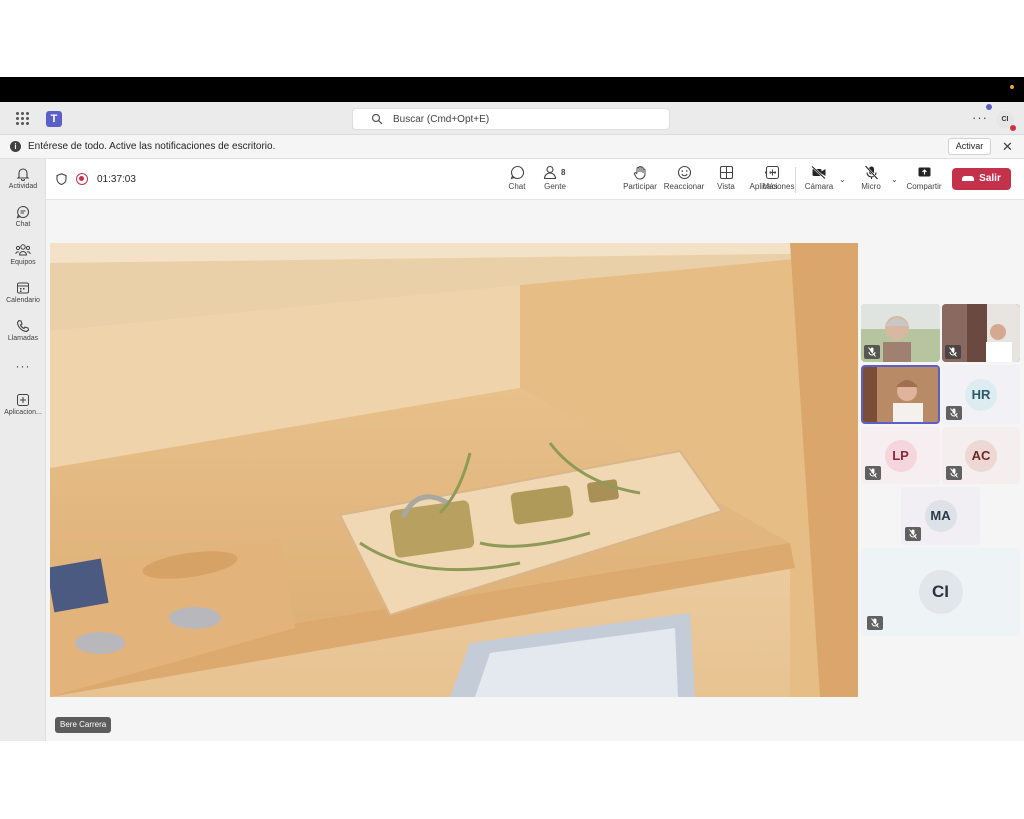 The image size is (1024, 819). I want to click on camera-label: Cámara, so click(819, 186).